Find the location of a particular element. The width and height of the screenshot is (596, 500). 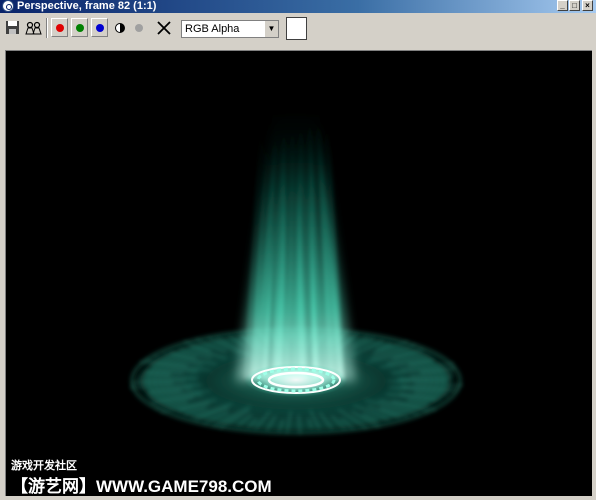

blue-channel-icon is located at coordinates (100, 28).